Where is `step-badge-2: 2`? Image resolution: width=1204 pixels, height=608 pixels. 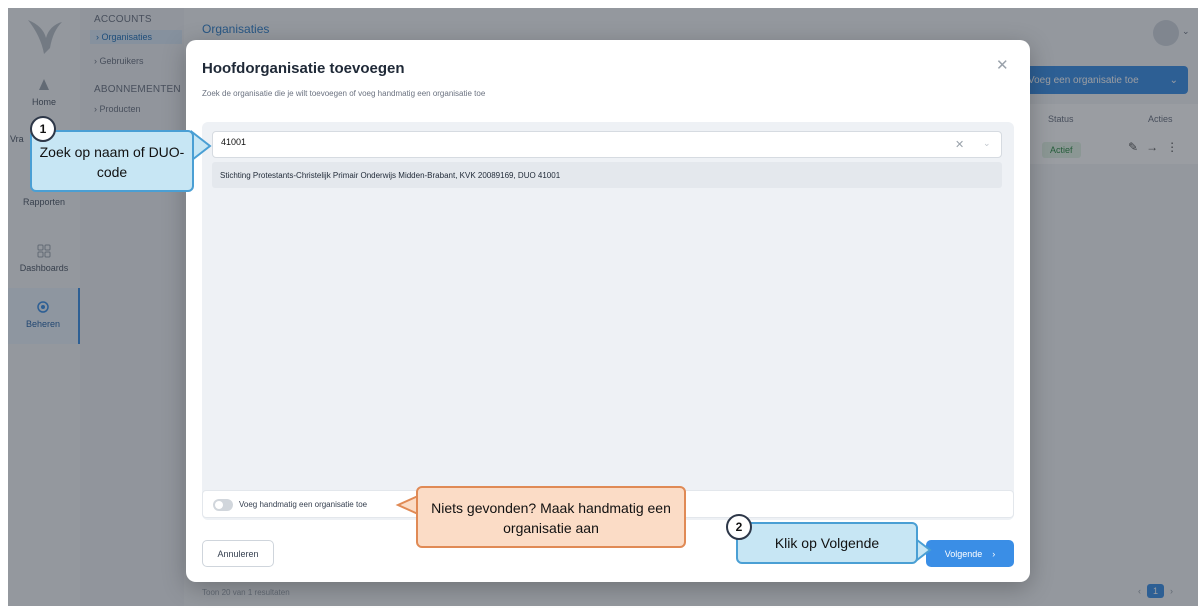 step-badge-2: 2 is located at coordinates (739, 527).